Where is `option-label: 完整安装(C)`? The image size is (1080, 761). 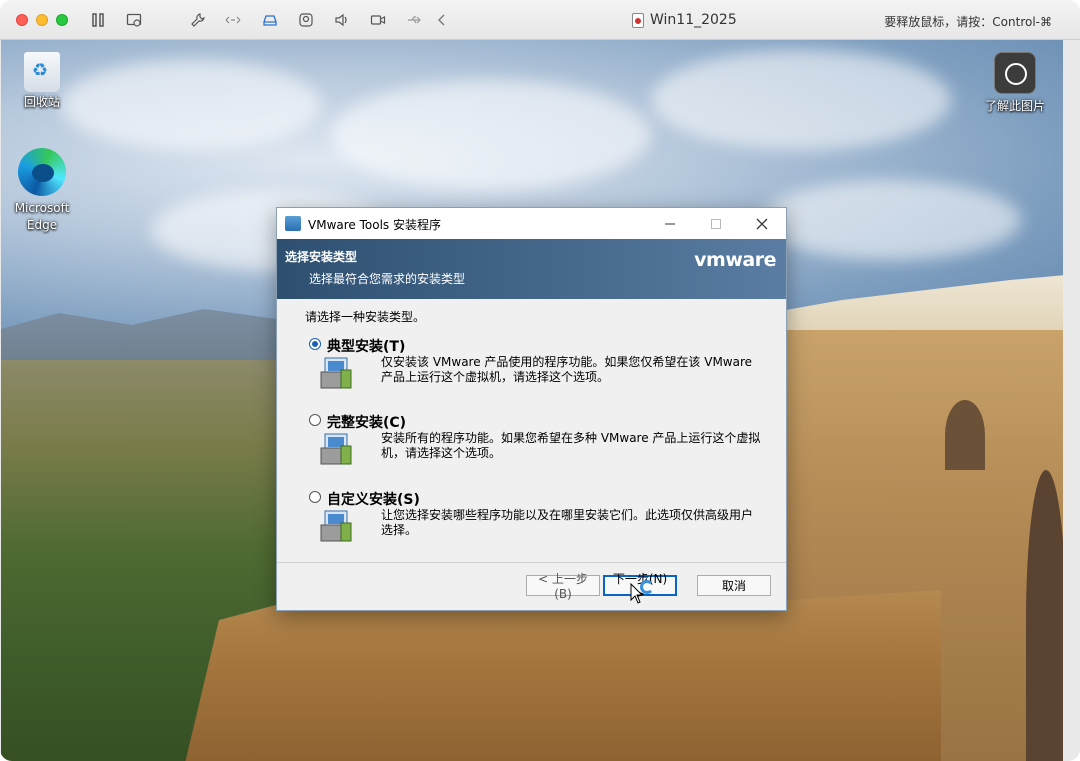
option-label: 完整安装(C) is located at coordinates (366, 422).